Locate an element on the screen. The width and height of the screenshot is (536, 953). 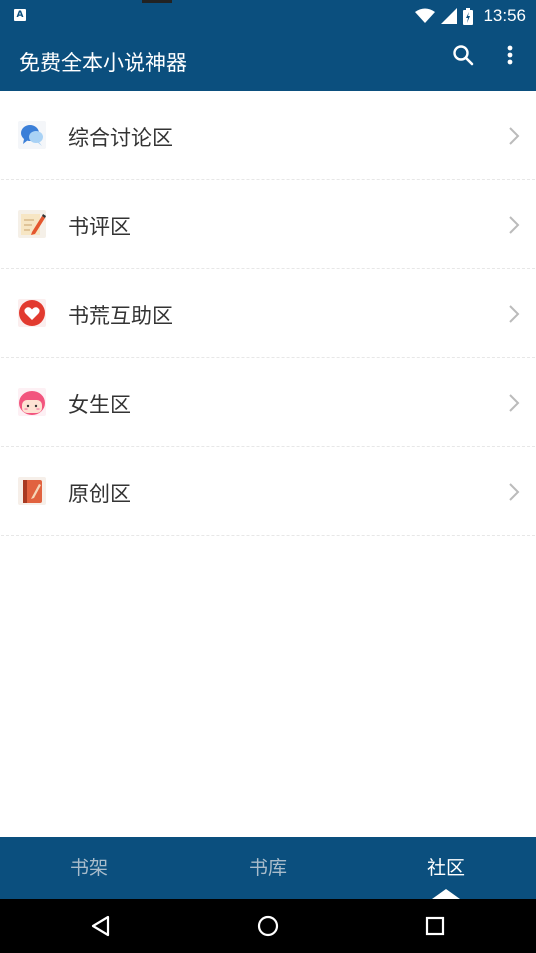
status-icons: 13:56 is located at coordinates (470, 16).